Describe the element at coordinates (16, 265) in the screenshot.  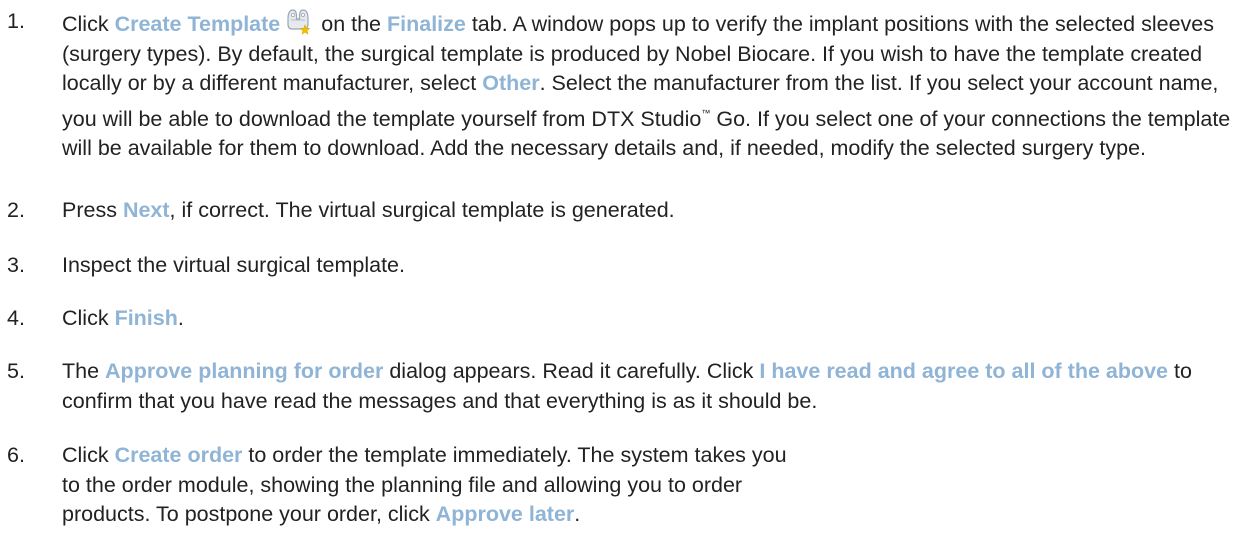
I see `step-number: 3.` at that location.